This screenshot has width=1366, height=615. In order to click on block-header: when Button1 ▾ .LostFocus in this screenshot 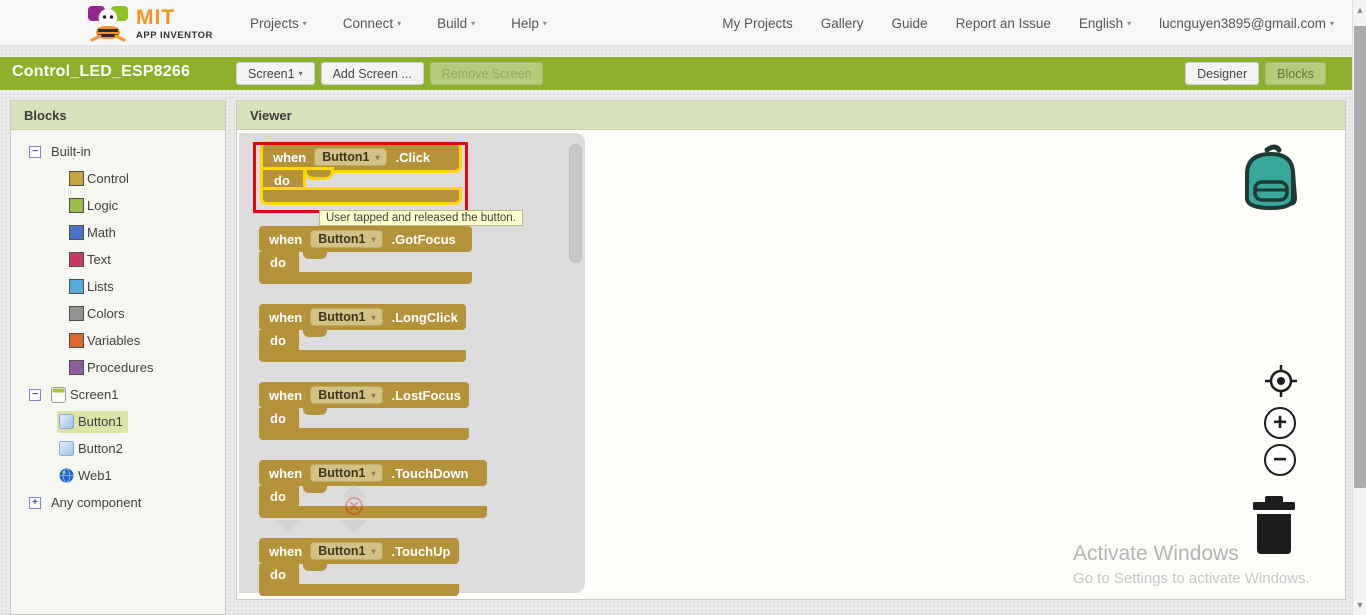, I will do `click(364, 395)`.